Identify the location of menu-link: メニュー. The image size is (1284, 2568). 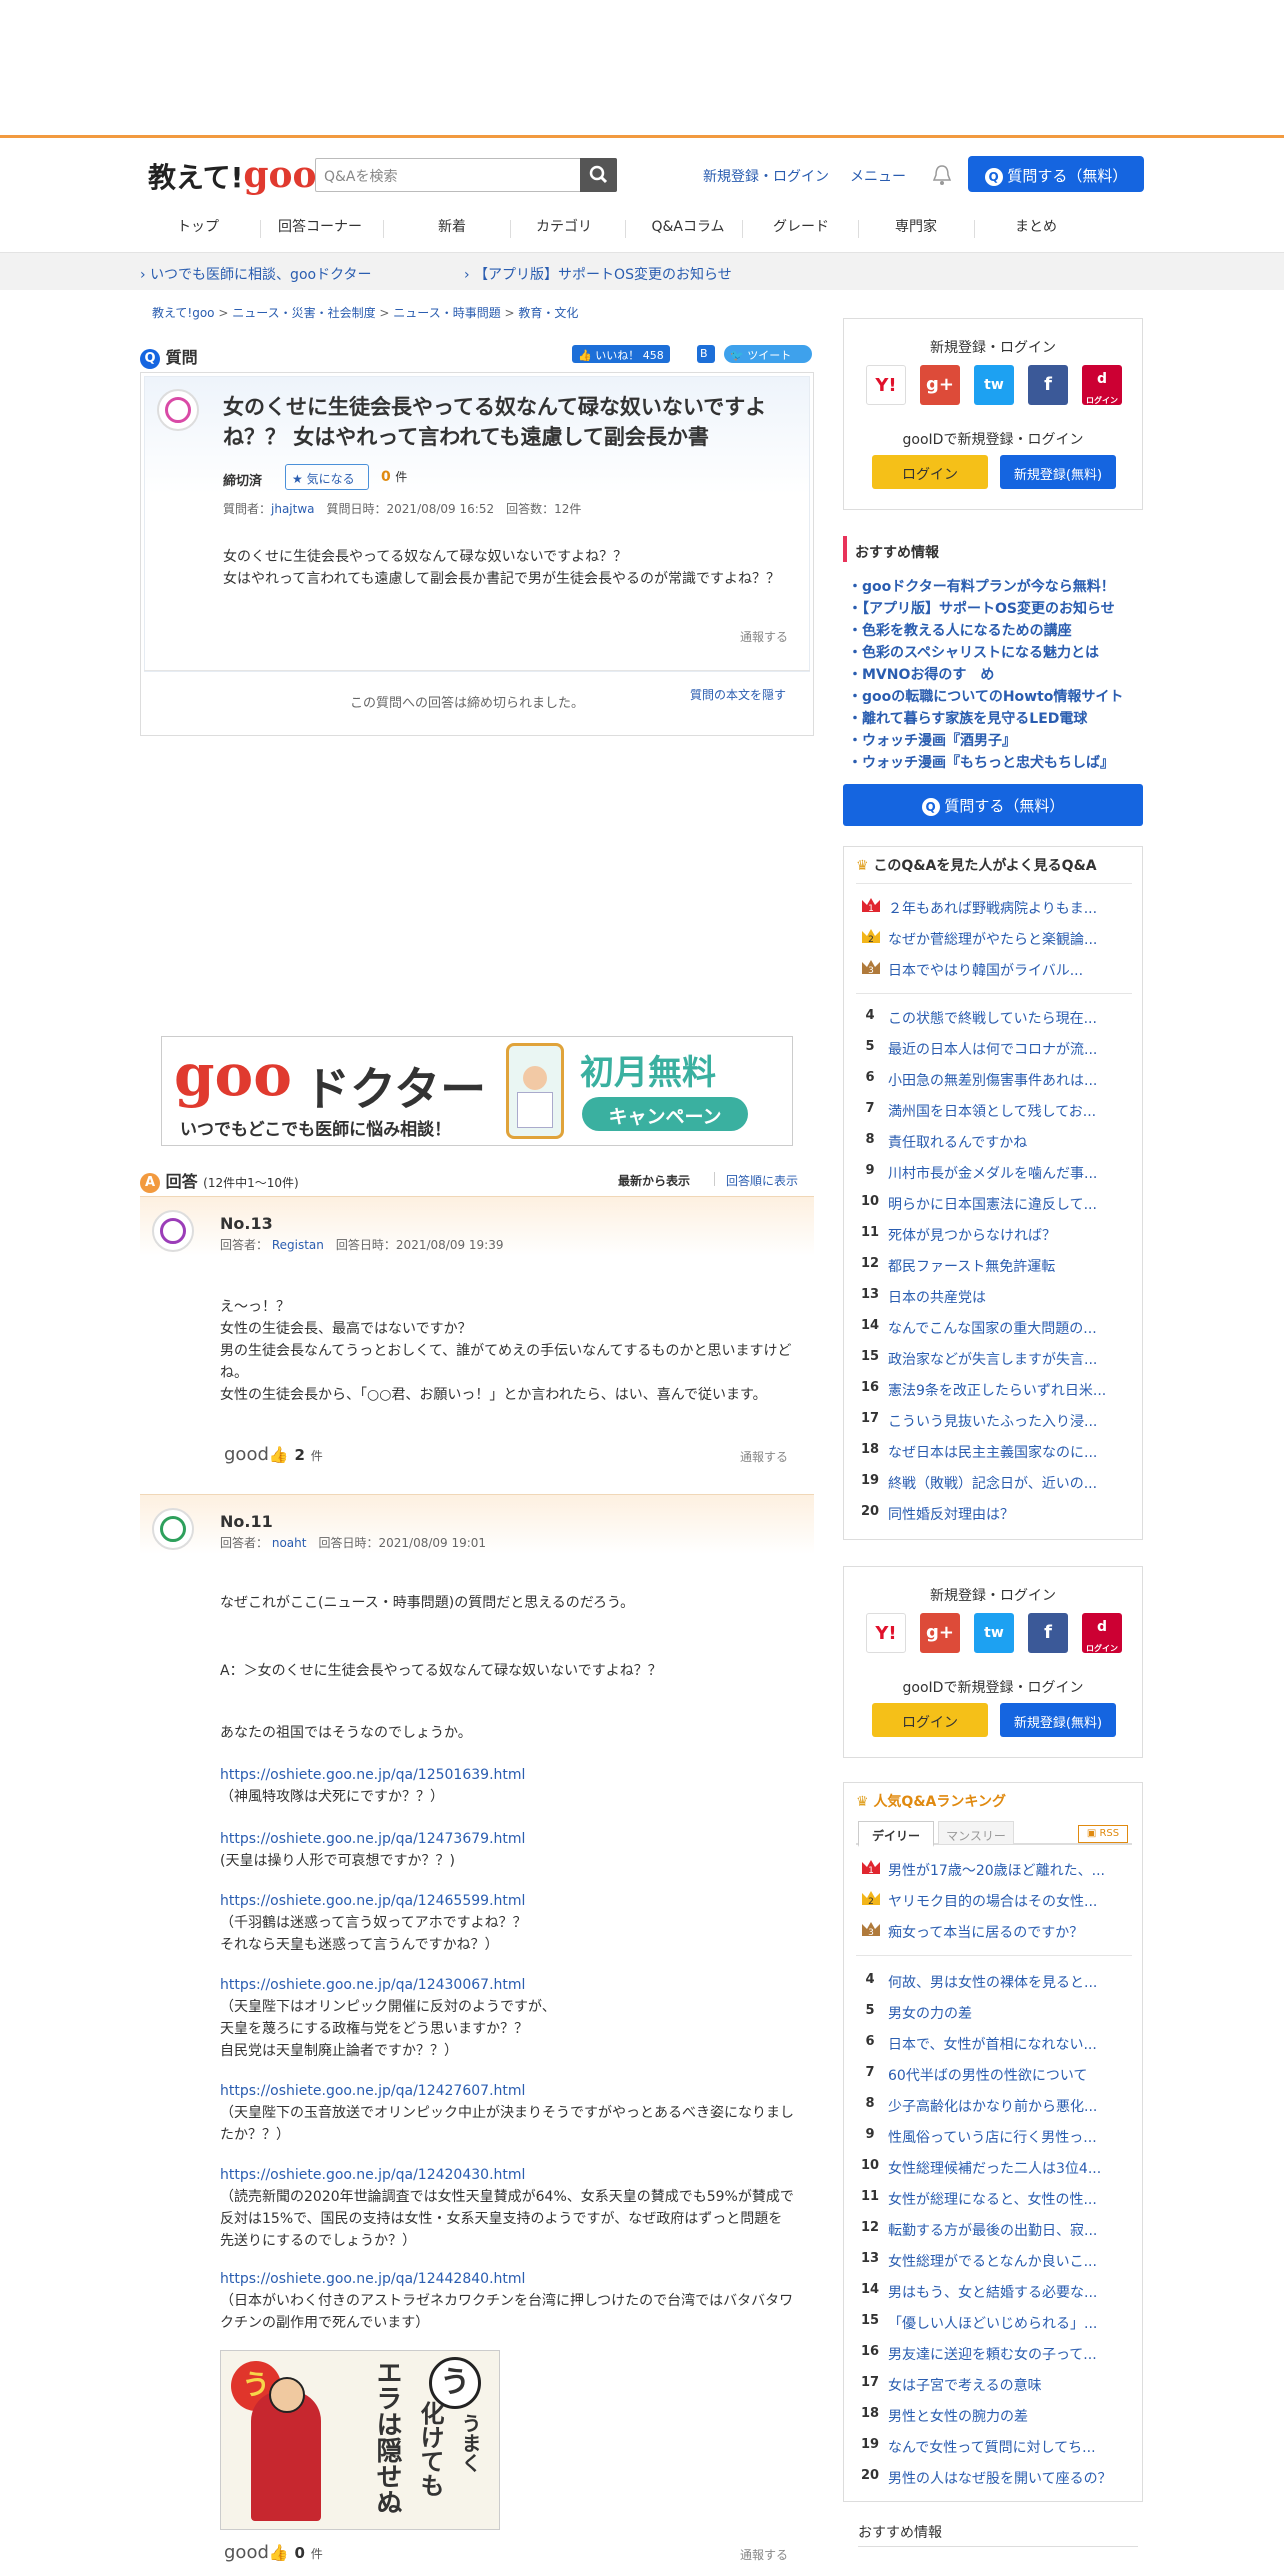
(878, 176).